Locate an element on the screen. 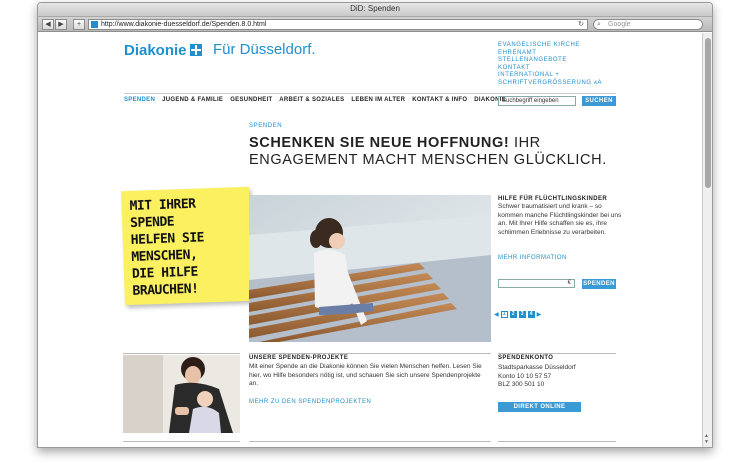 This screenshot has width=750, height=469. projects-photo is located at coordinates (181, 394).